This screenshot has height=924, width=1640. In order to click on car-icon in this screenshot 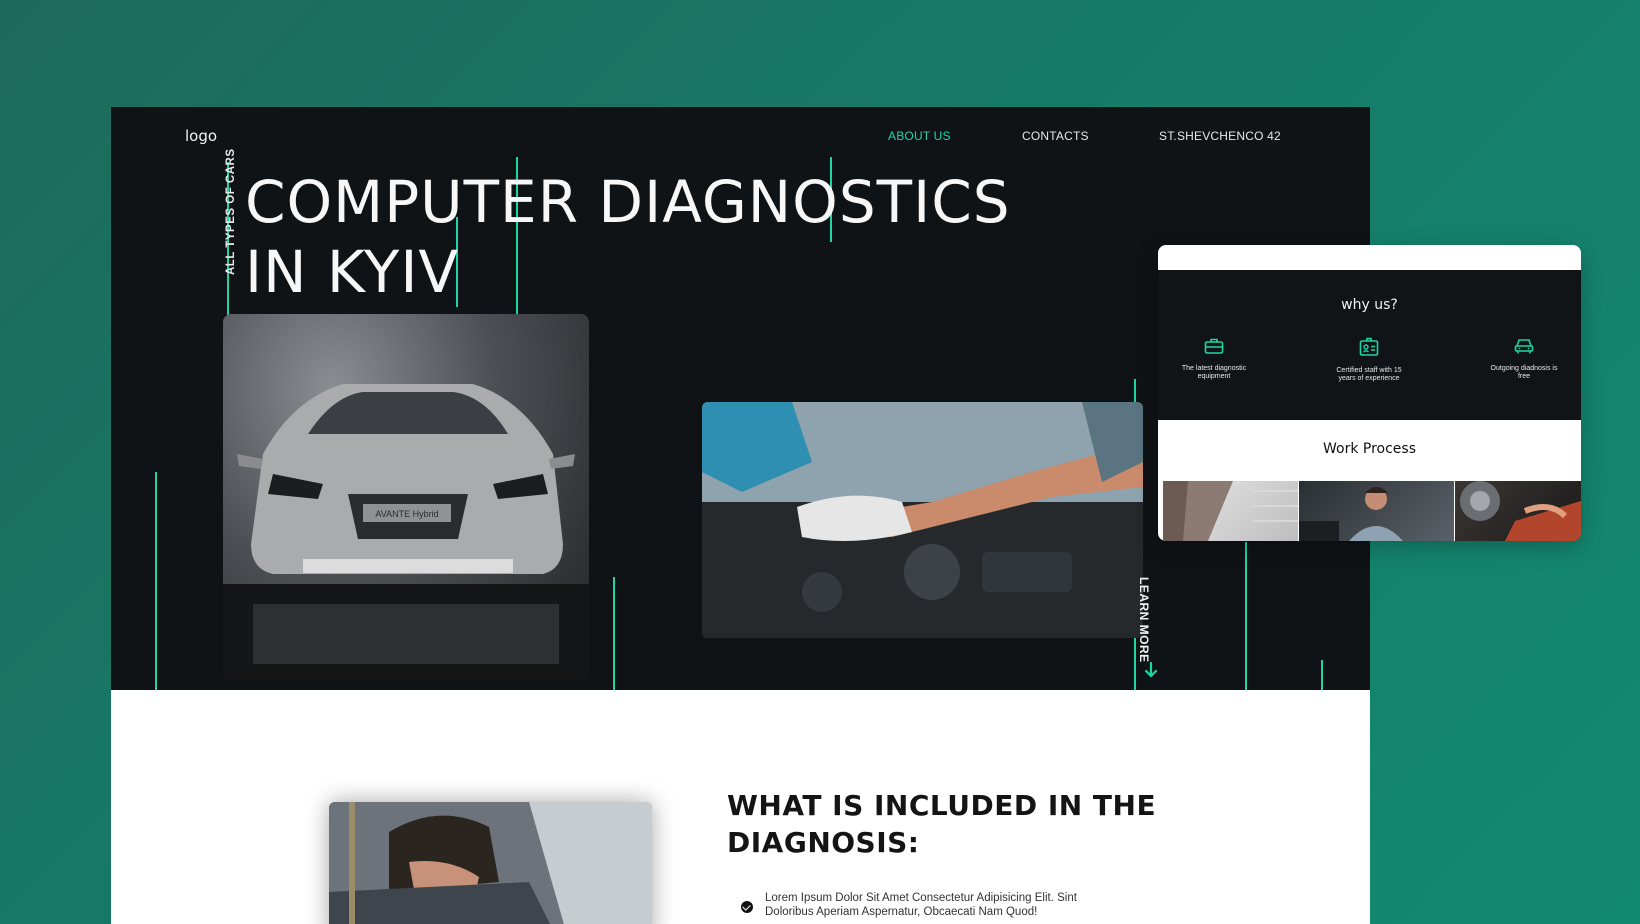, I will do `click(1524, 346)`.